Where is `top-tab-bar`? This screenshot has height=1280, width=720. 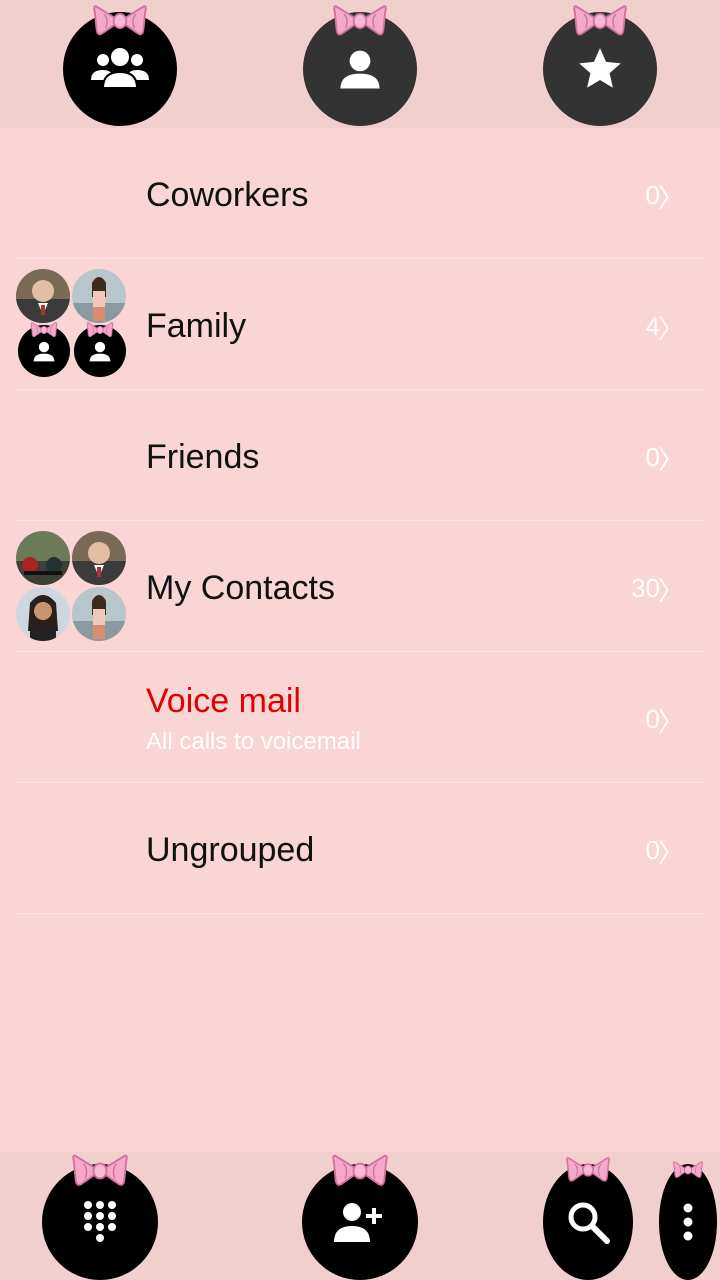
top-tab-bar is located at coordinates (360, 64).